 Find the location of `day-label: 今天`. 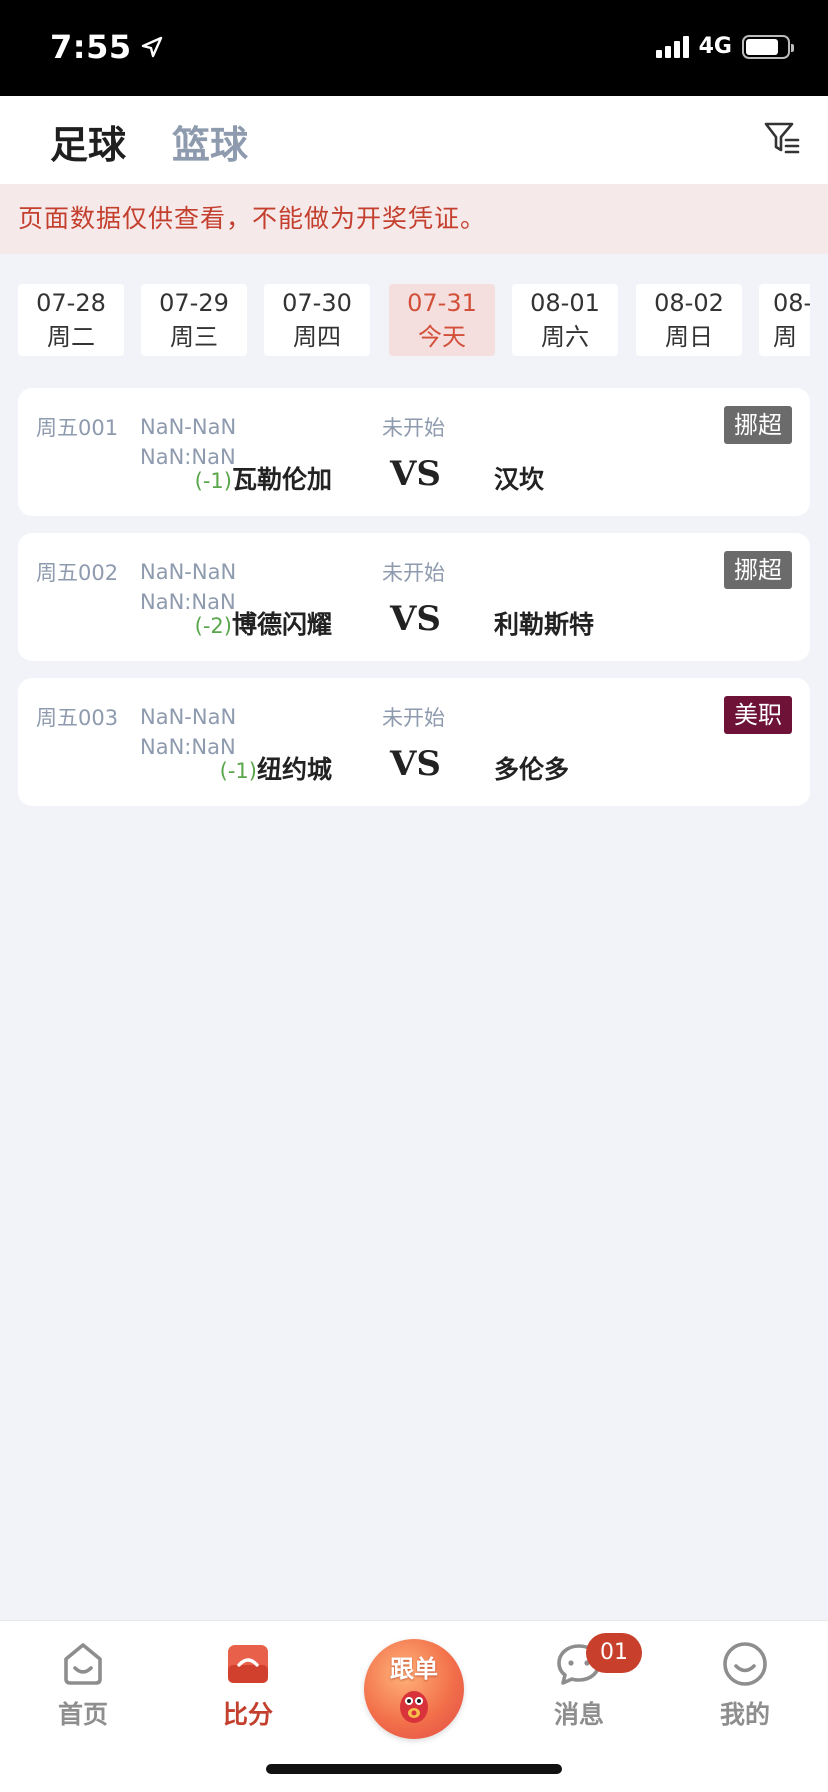

day-label: 今天 is located at coordinates (442, 337).